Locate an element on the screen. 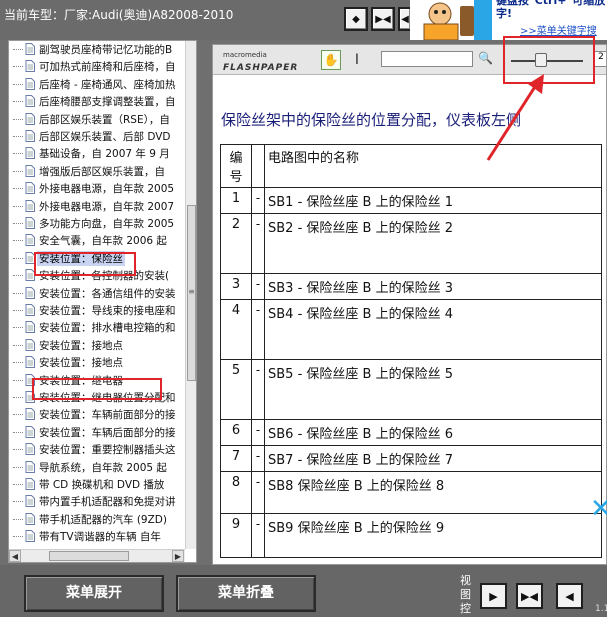 This screenshot has width=607, height=617. tree-item: 带 CD 换碟机和 DVD 播放 is located at coordinates (97, 484).